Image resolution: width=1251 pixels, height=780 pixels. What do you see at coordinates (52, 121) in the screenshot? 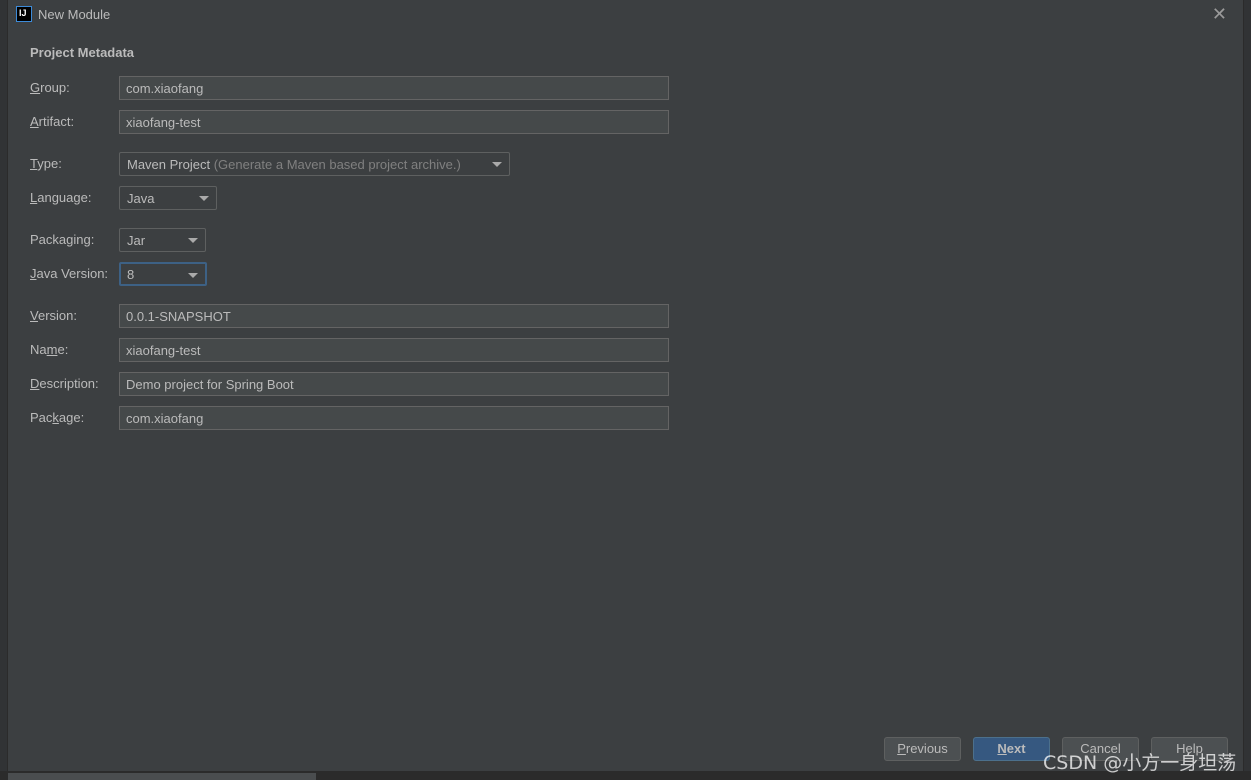
I see `artifact-label: Artifact:` at bounding box center [52, 121].